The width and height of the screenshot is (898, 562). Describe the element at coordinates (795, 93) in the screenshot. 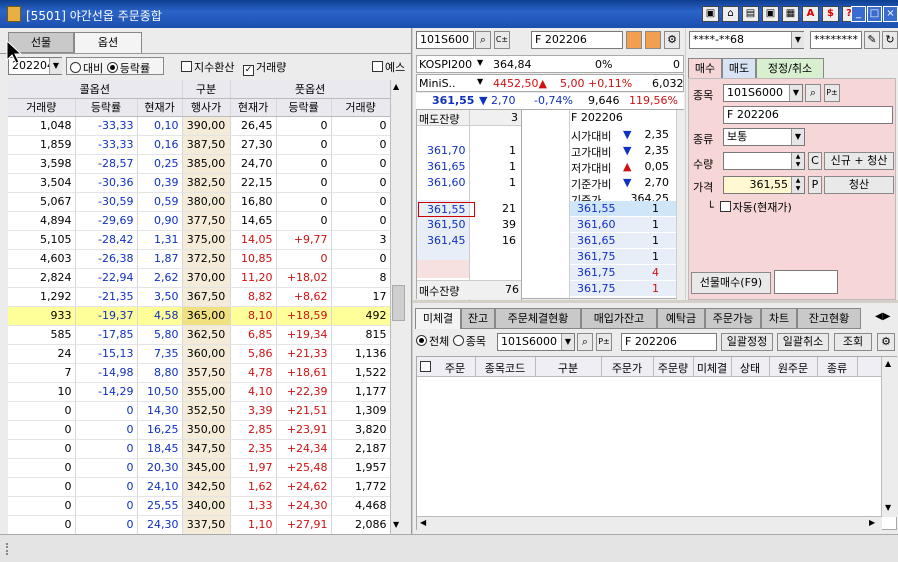

I see `chevron-down-icon: ▼` at that location.